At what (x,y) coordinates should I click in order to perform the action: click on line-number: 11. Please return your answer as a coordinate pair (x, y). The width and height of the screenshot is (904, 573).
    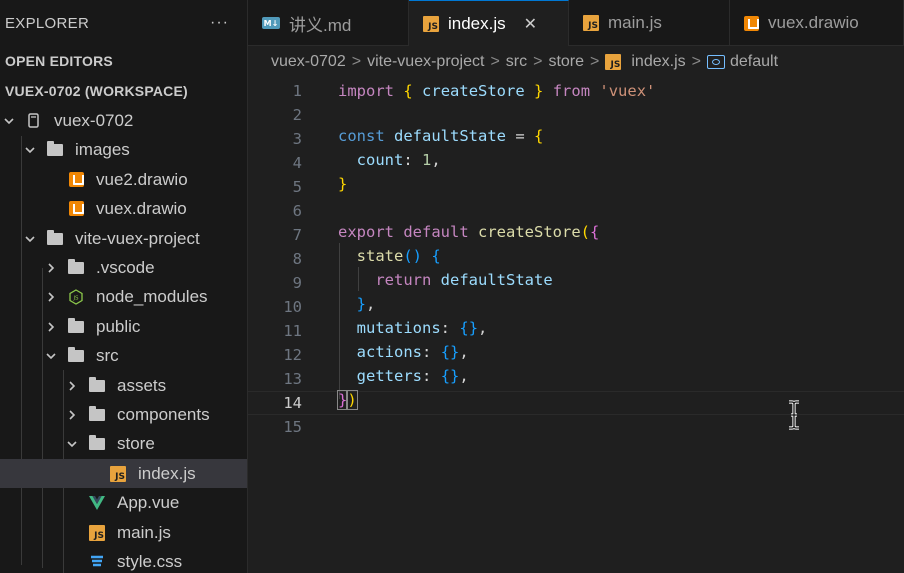
    Looking at the image, I should click on (292, 331).